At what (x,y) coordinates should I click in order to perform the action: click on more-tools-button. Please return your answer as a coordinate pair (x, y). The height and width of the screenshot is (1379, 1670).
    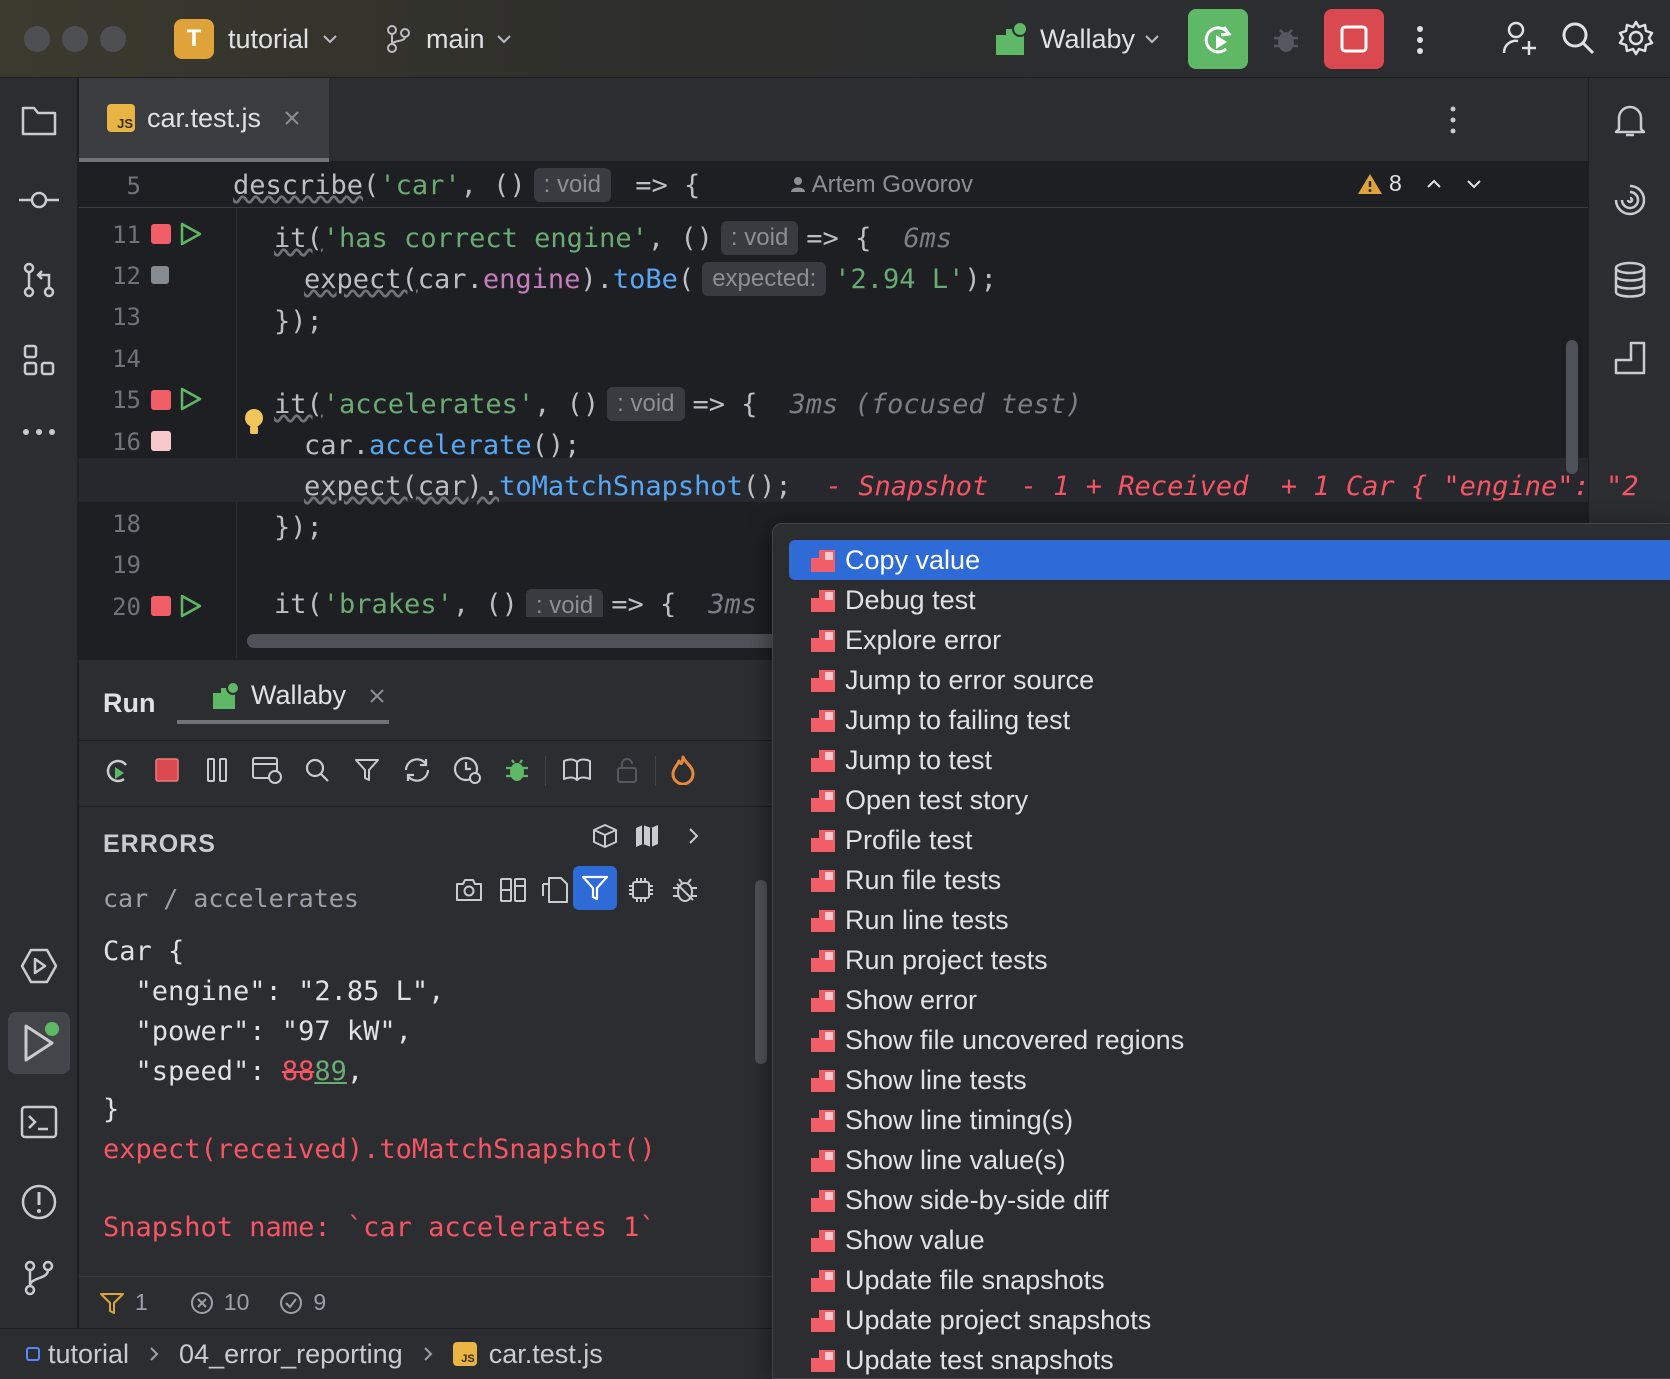
    Looking at the image, I should click on (39, 432).